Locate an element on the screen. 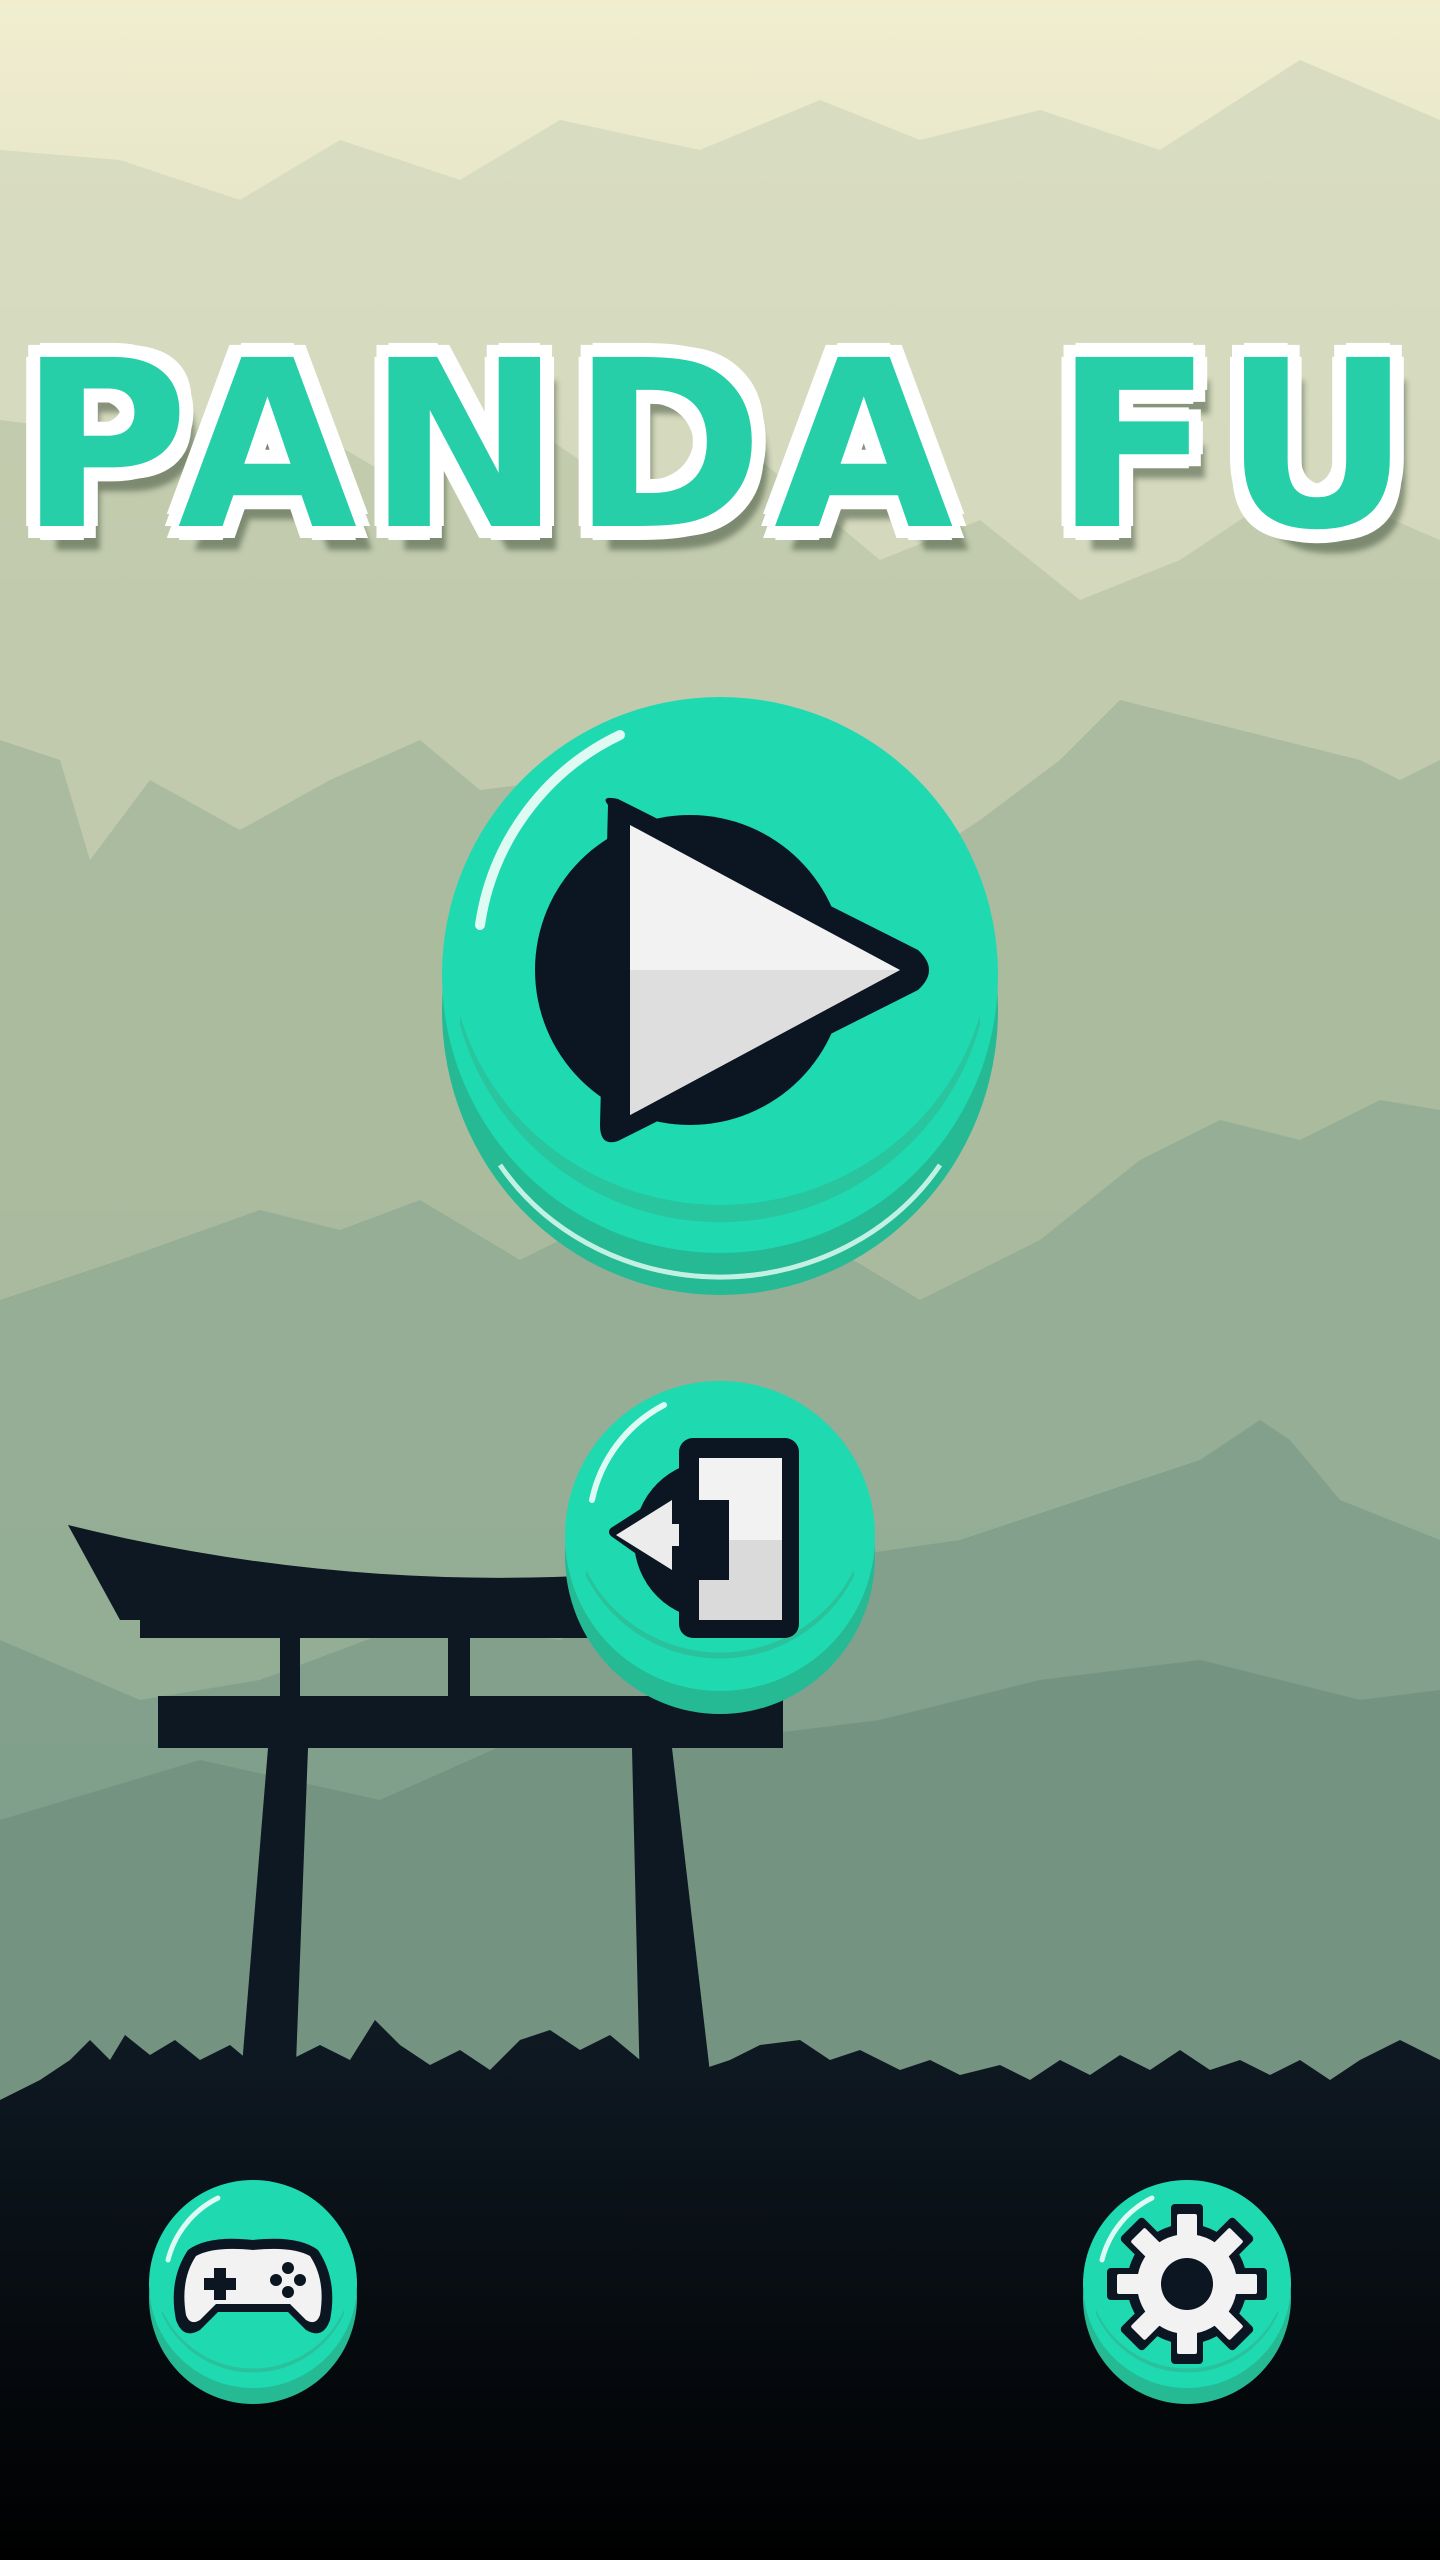 The height and width of the screenshot is (2560, 1440). game-title: PANDA FU is located at coordinates (720, 446).